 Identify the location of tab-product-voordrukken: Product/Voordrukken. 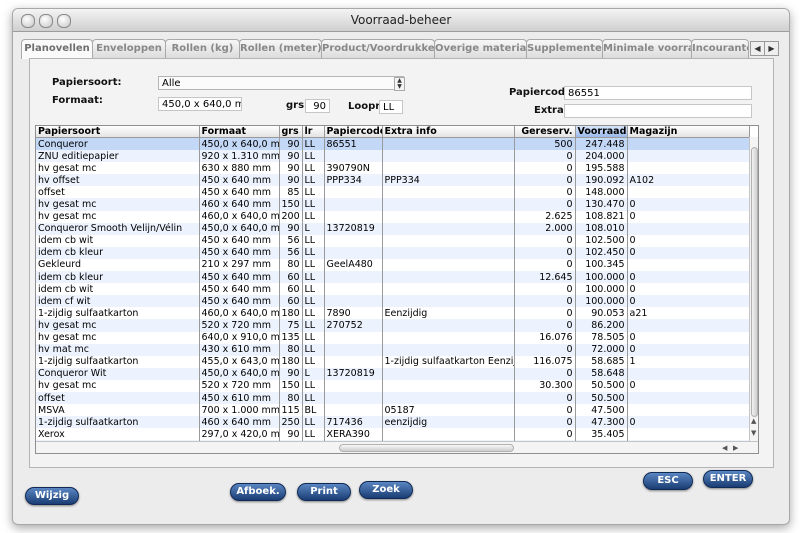
(378, 48).